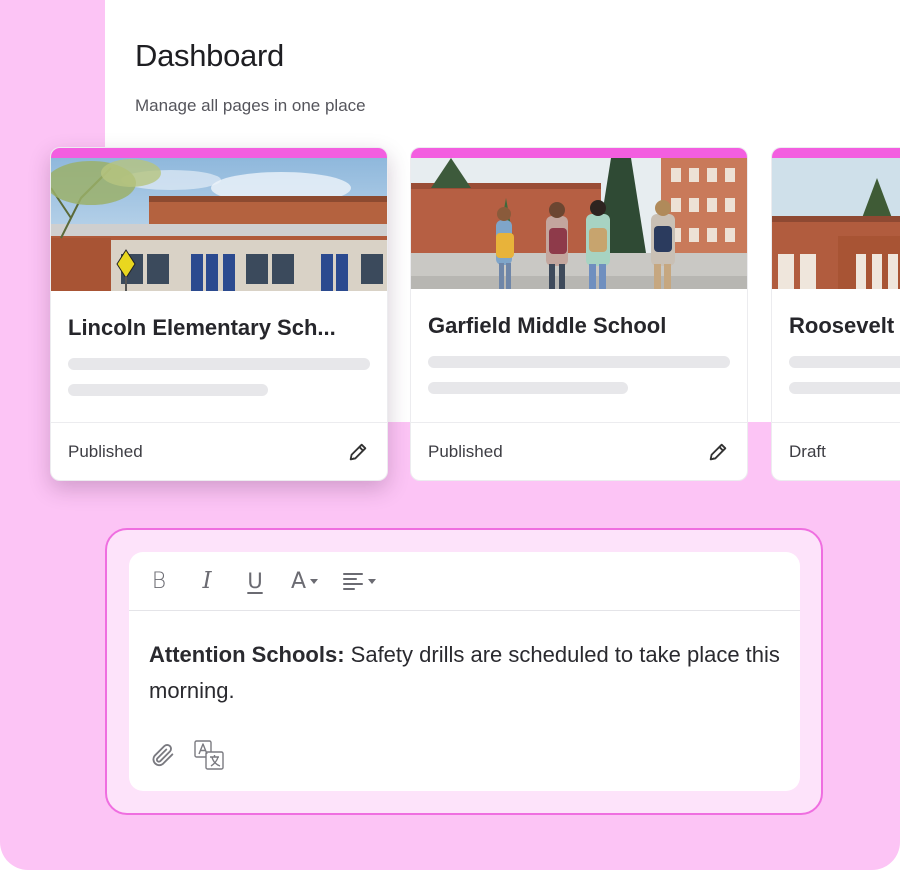  I want to click on underline-button: U, so click(255, 581).